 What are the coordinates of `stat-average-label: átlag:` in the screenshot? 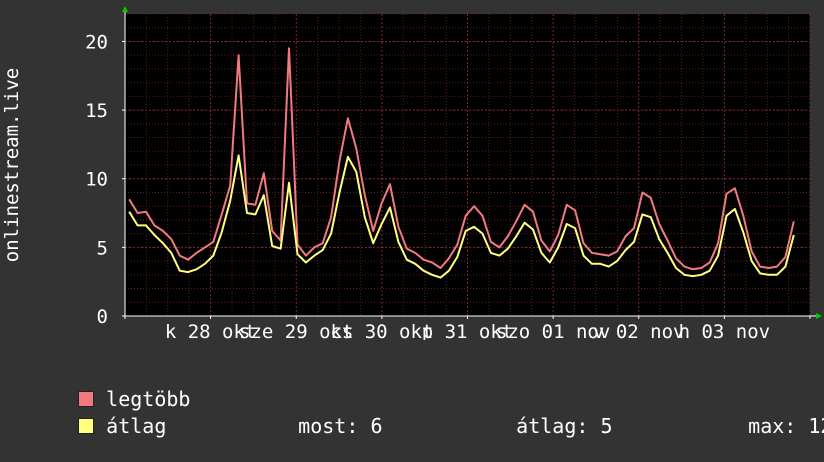 It's located at (552, 426).